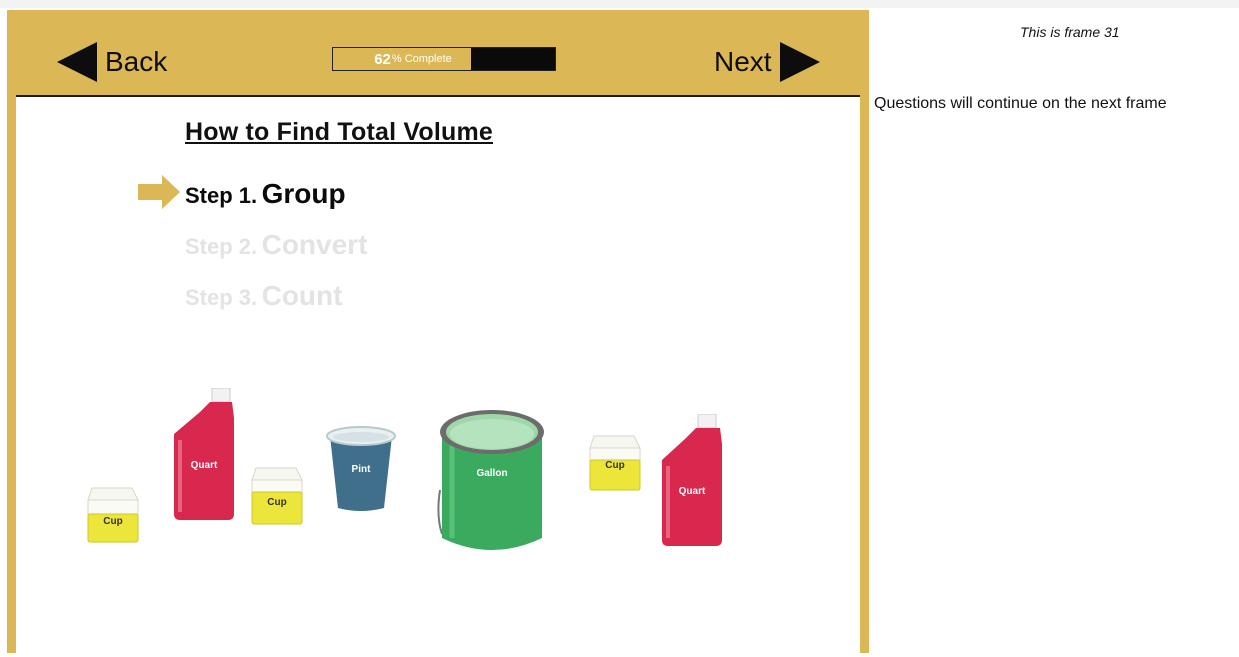  I want to click on page-title: How to Find Total Volume, so click(339, 132).